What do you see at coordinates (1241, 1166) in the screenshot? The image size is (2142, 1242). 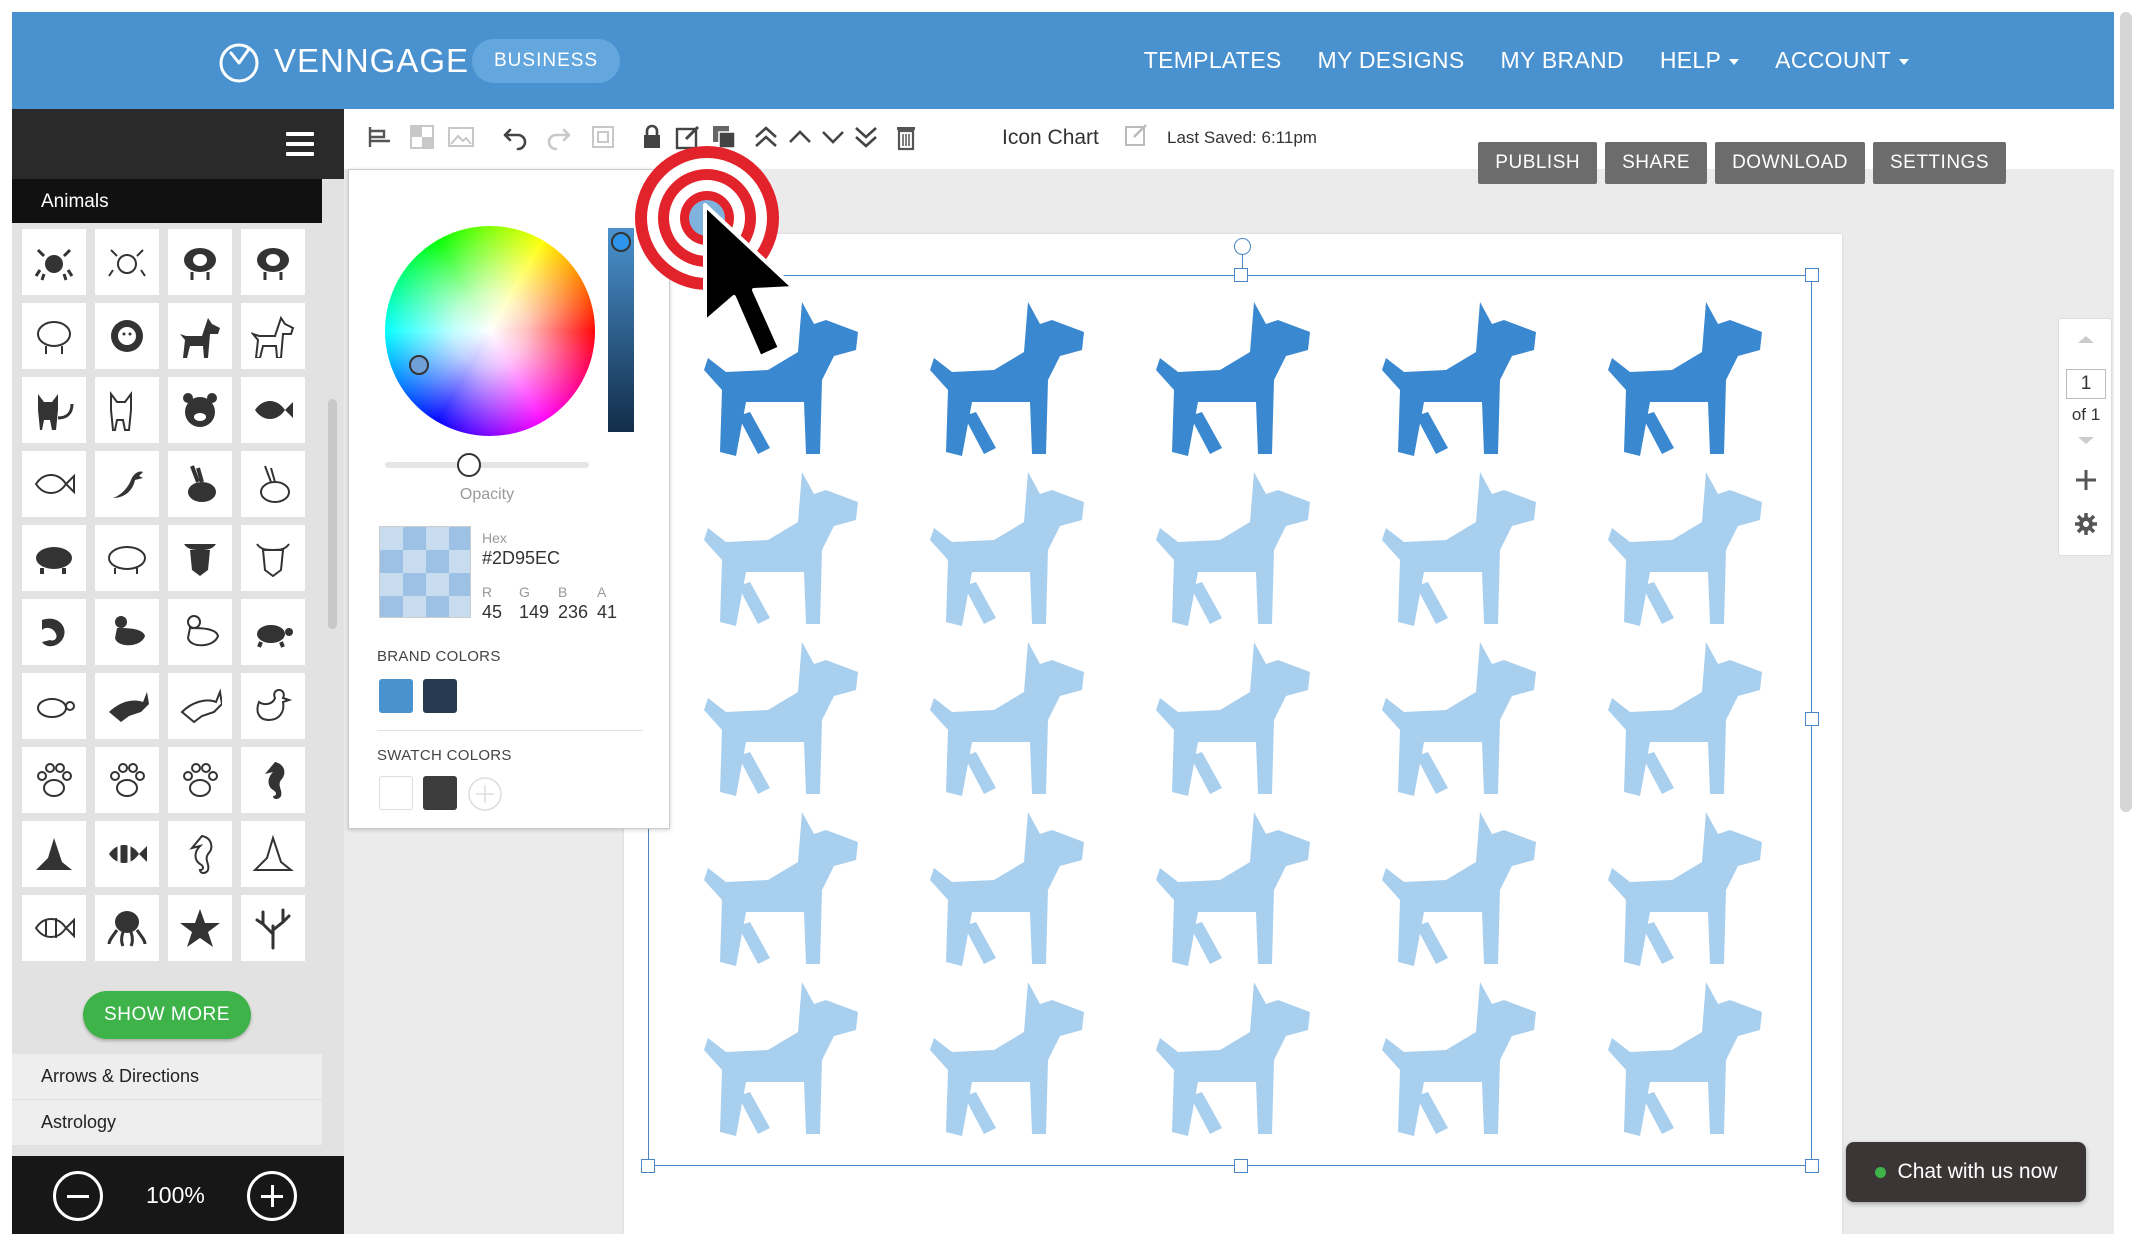 I see `resize-handle-bottom` at bounding box center [1241, 1166].